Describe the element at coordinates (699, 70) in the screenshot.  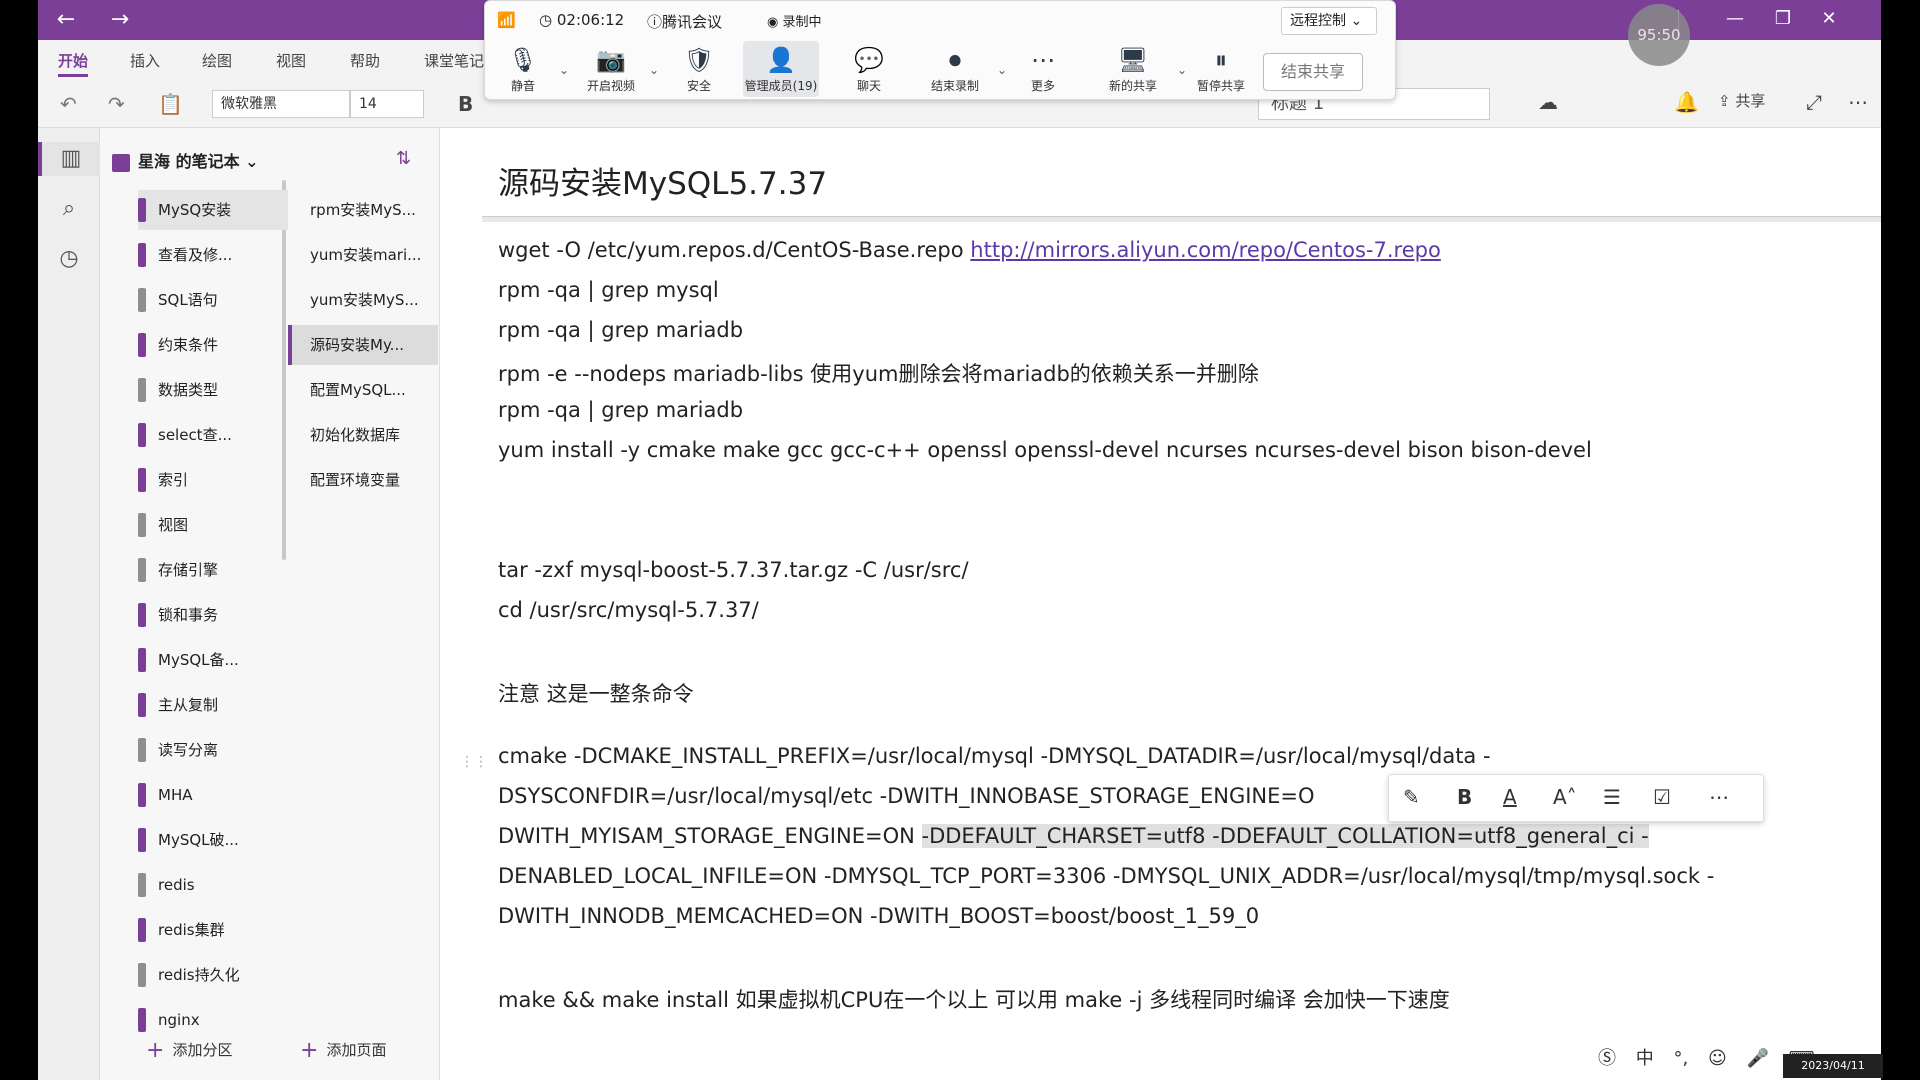
I see `security-button: 🛡 安全` at that location.